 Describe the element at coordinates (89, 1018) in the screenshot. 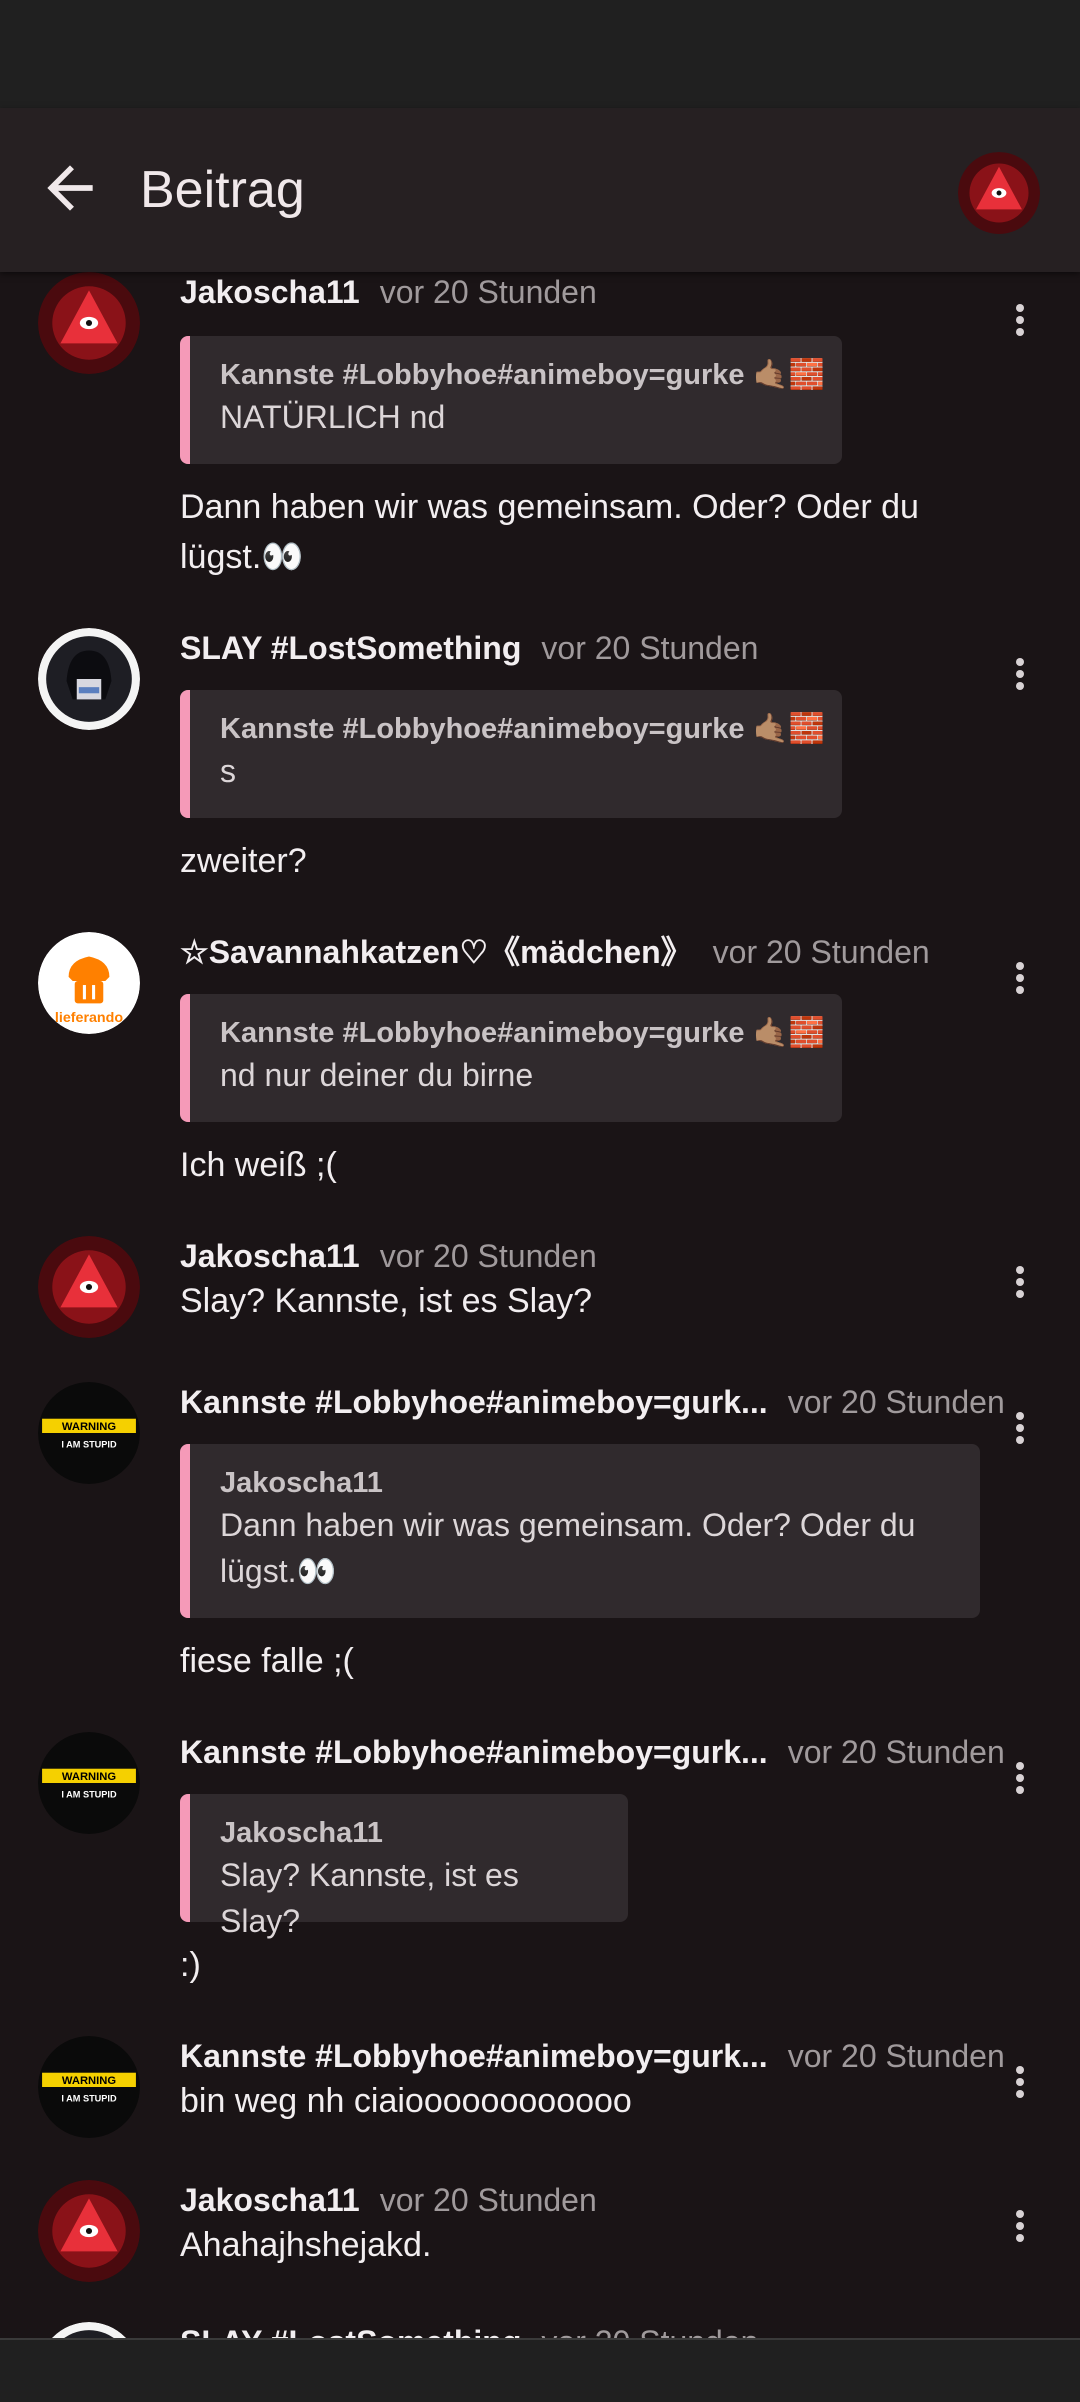

I see `svg-text: lieferando` at that location.